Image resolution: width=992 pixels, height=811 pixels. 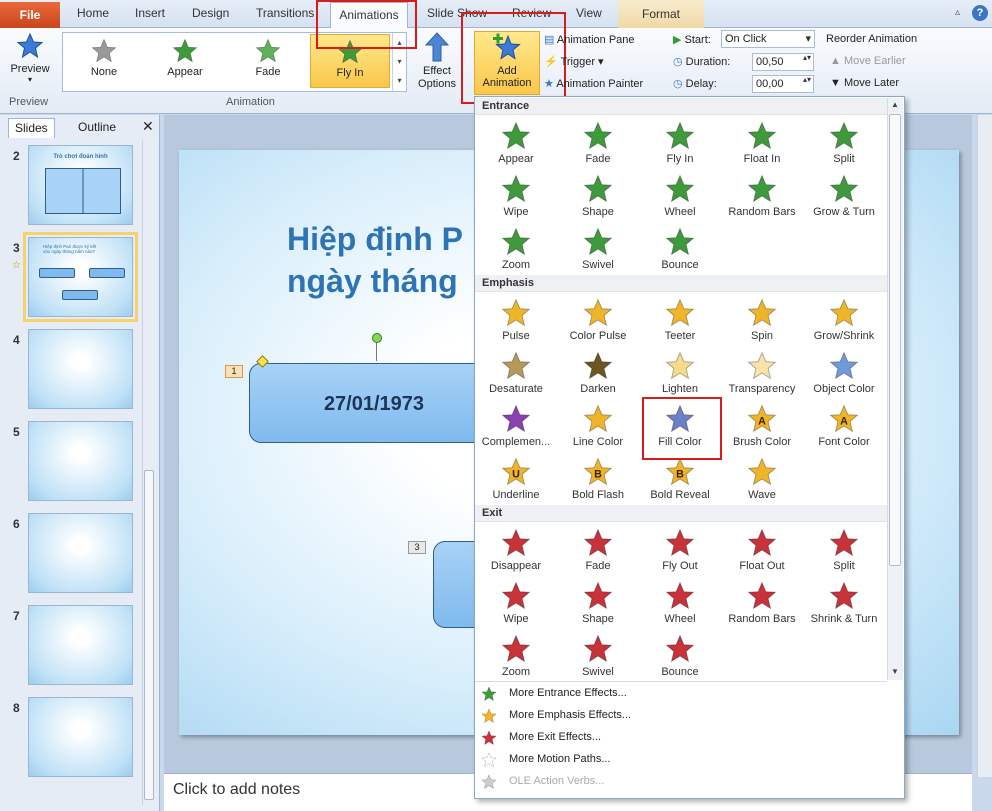 I want to click on delay-input: 00,00, so click(x=783, y=84).